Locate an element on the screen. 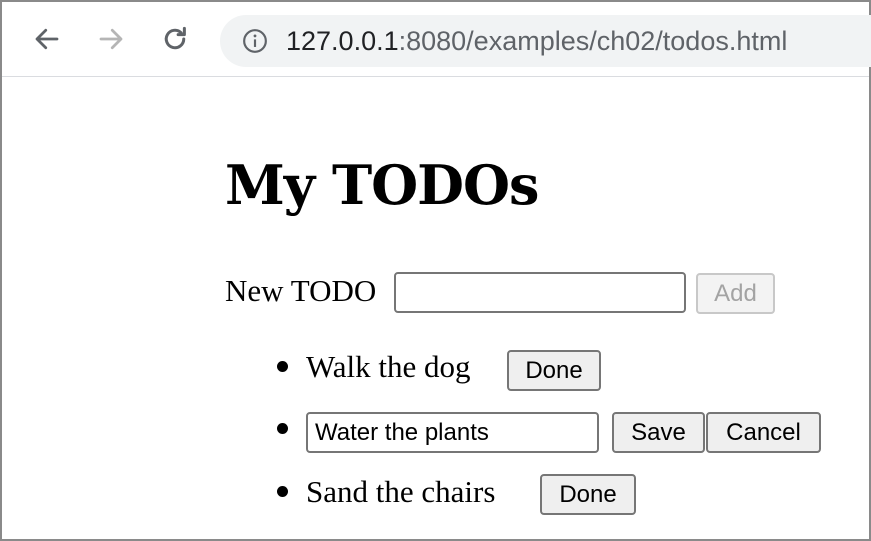 Image resolution: width=871 pixels, height=541 pixels. arrow-left-icon is located at coordinates (47, 39).